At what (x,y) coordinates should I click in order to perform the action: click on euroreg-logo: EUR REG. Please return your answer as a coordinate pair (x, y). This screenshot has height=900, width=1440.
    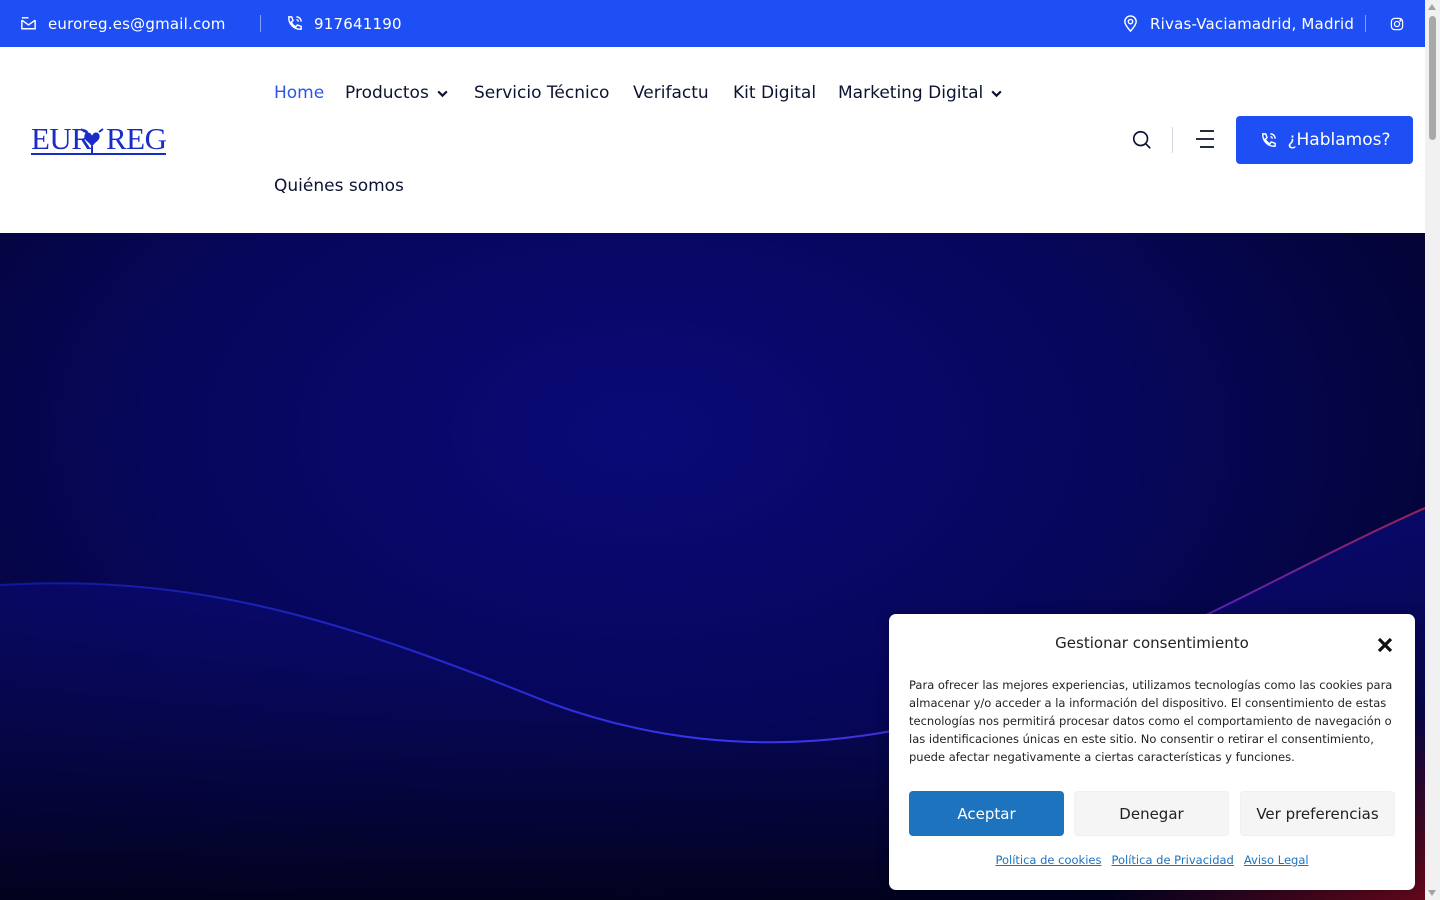
    Looking at the image, I should click on (99, 139).